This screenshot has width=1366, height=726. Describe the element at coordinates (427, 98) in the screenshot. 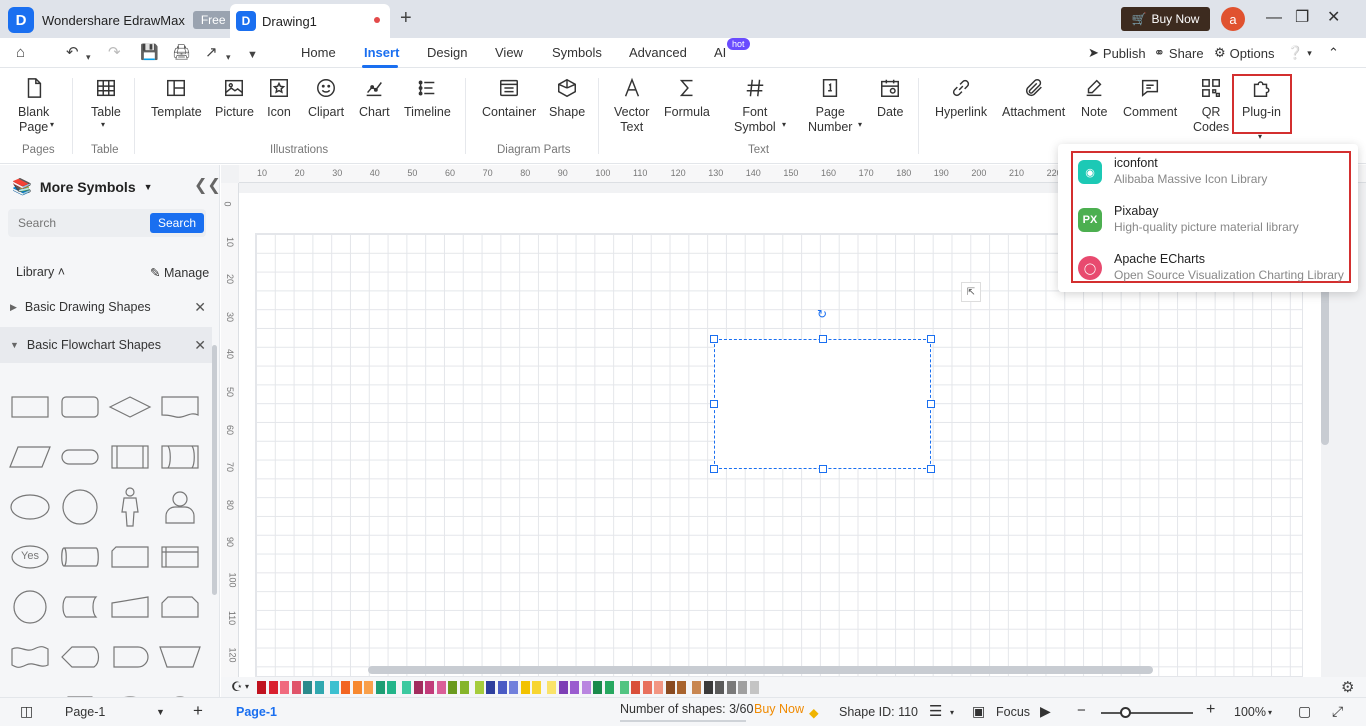

I see `timeline-button: Timeline` at that location.